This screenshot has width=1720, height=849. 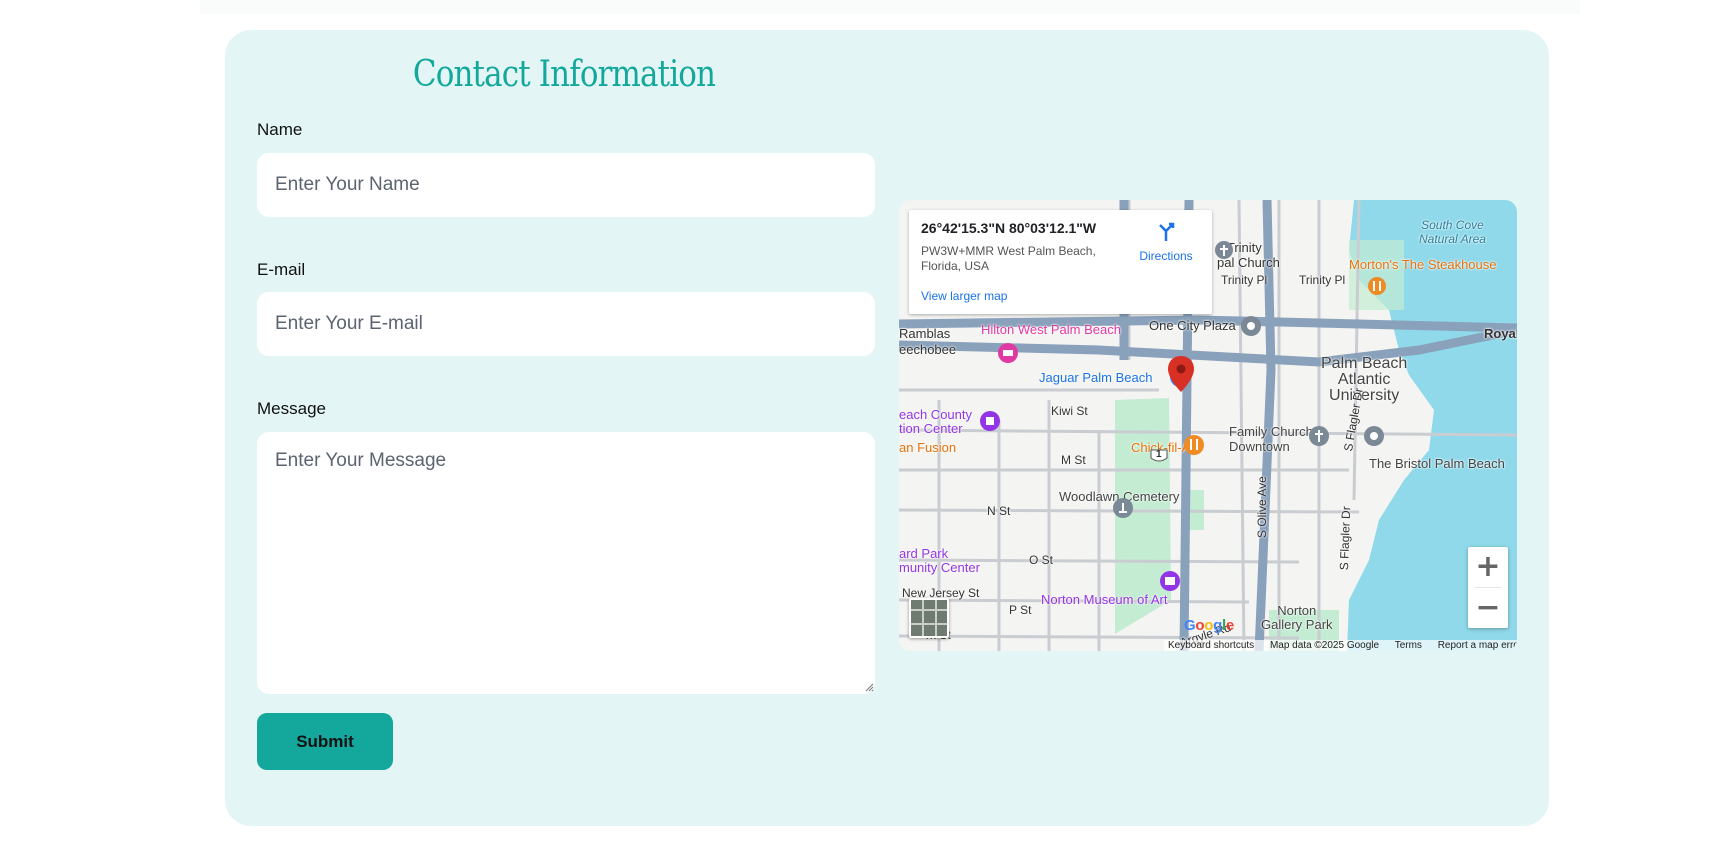 What do you see at coordinates (1488, 567) in the screenshot?
I see `zoom-in-button: +` at bounding box center [1488, 567].